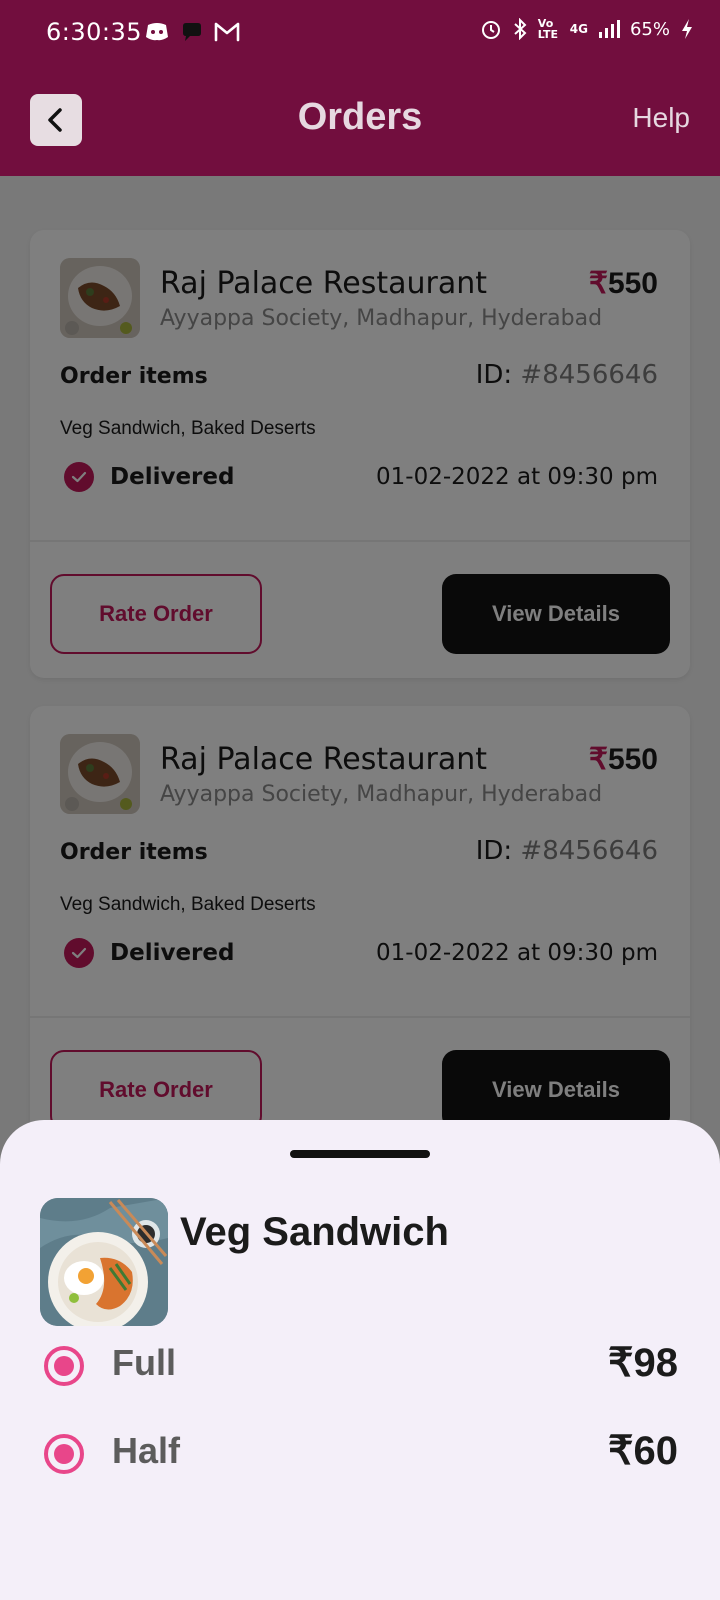 The width and height of the screenshot is (720, 1600). I want to click on option-label: Full, so click(144, 1362).